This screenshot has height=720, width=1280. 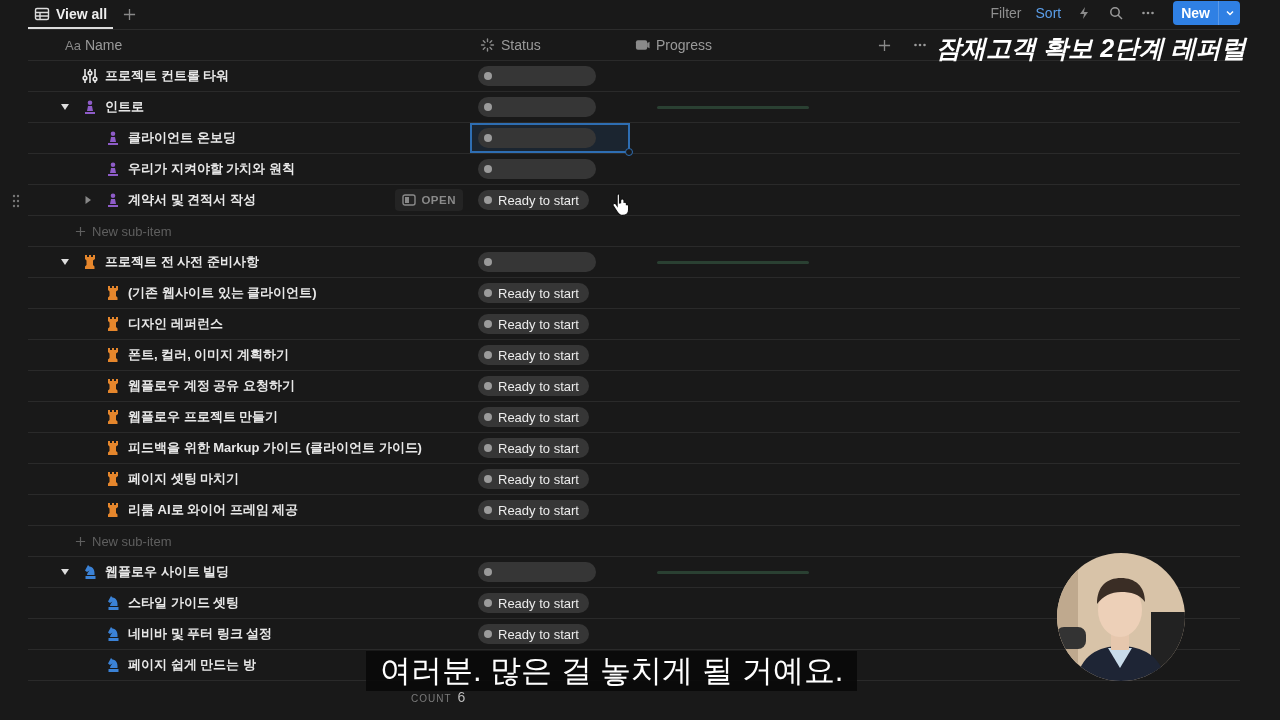 I want to click on table-icon, so click(x=42, y=13).